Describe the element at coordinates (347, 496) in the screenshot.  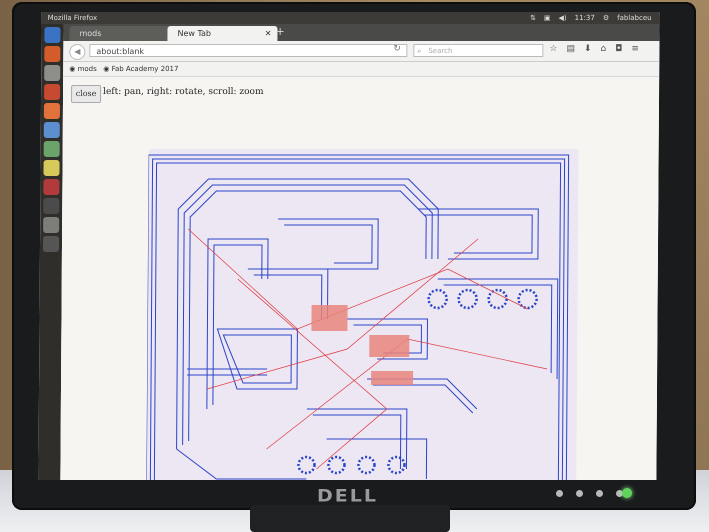
I see `dell-logo: DELL` at that location.